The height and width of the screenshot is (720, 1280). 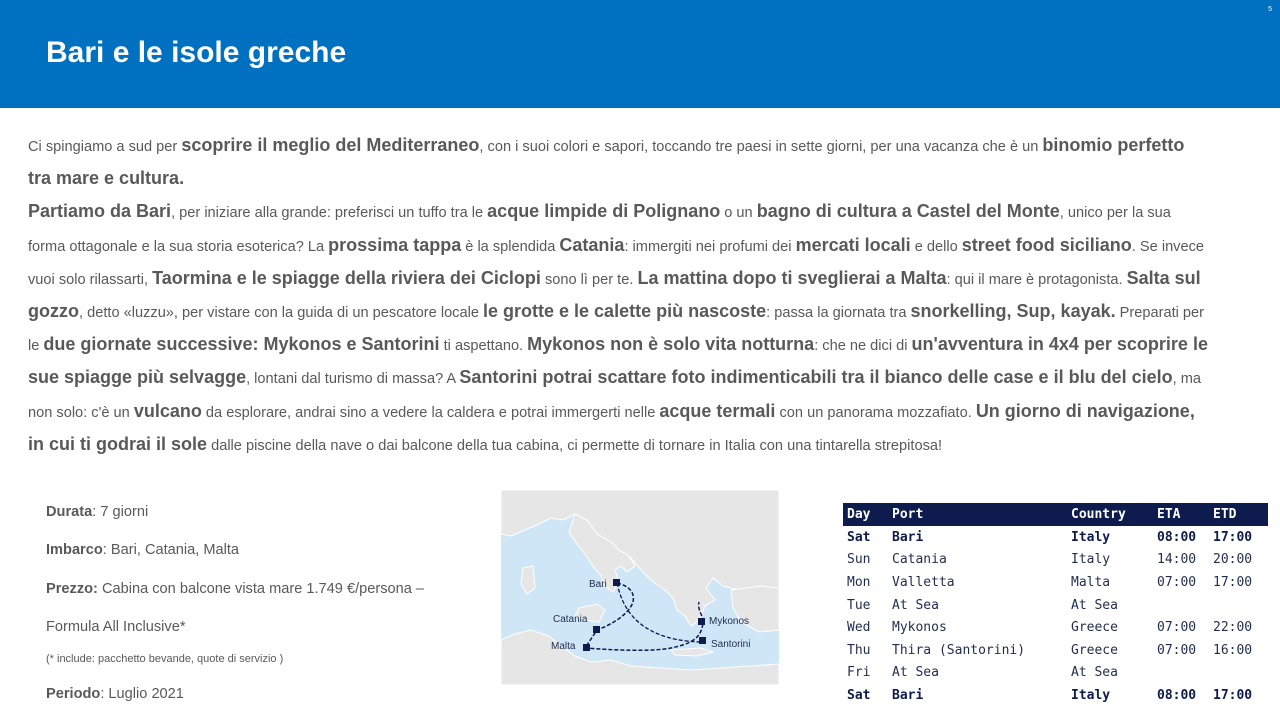 What do you see at coordinates (1233, 650) in the screenshot?
I see `cell-etd: 16:00` at bounding box center [1233, 650].